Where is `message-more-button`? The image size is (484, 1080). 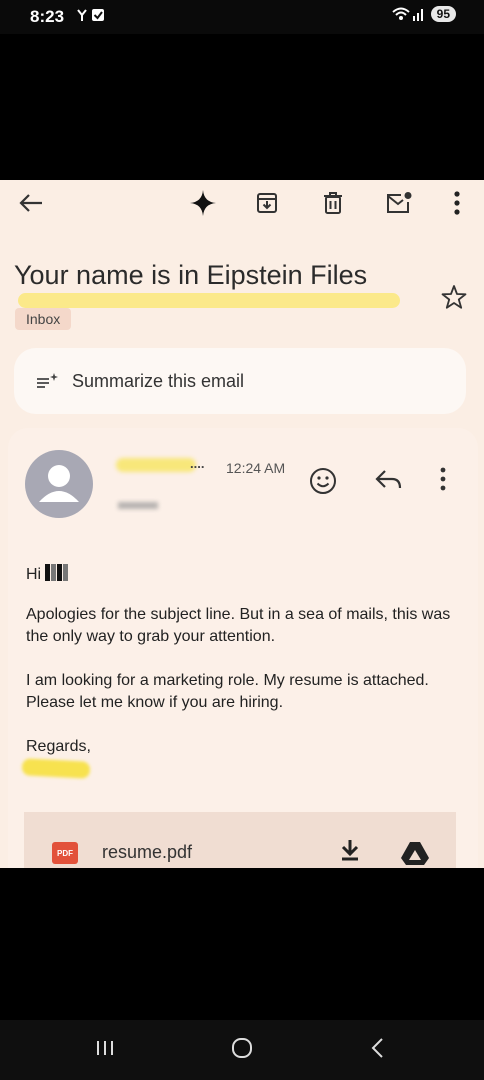
message-more-button is located at coordinates (443, 481).